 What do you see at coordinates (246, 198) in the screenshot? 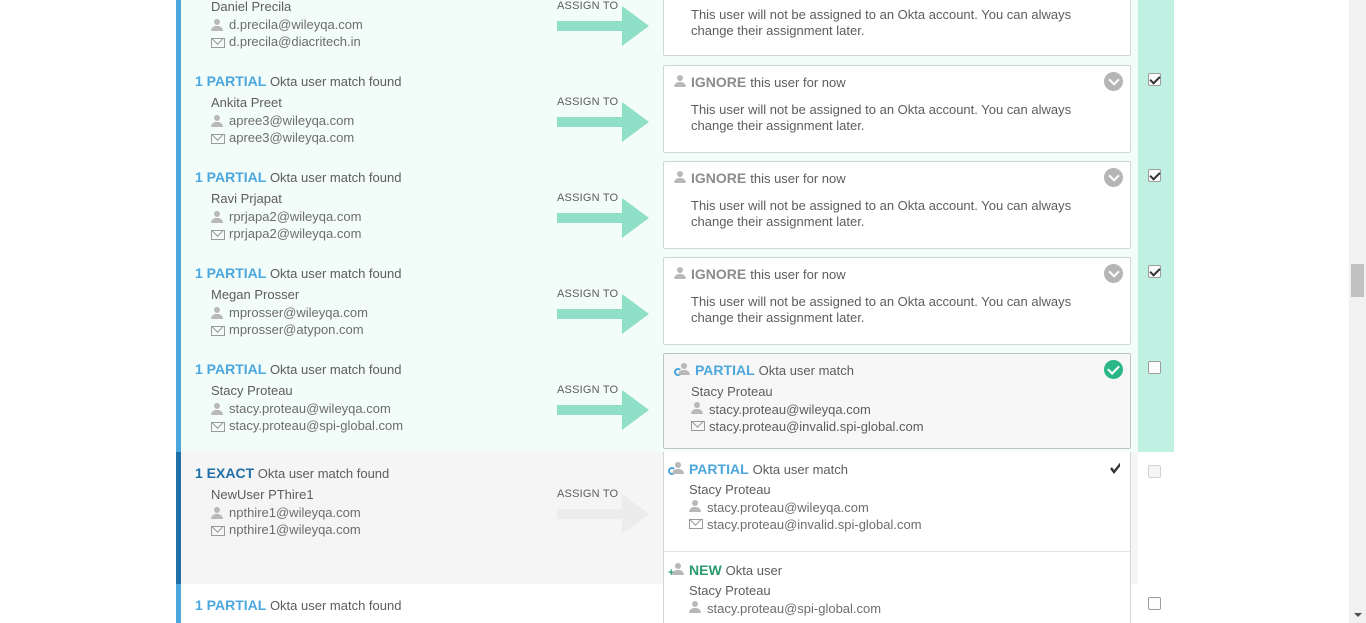
I see `user-name: Ravi Prjapat` at bounding box center [246, 198].